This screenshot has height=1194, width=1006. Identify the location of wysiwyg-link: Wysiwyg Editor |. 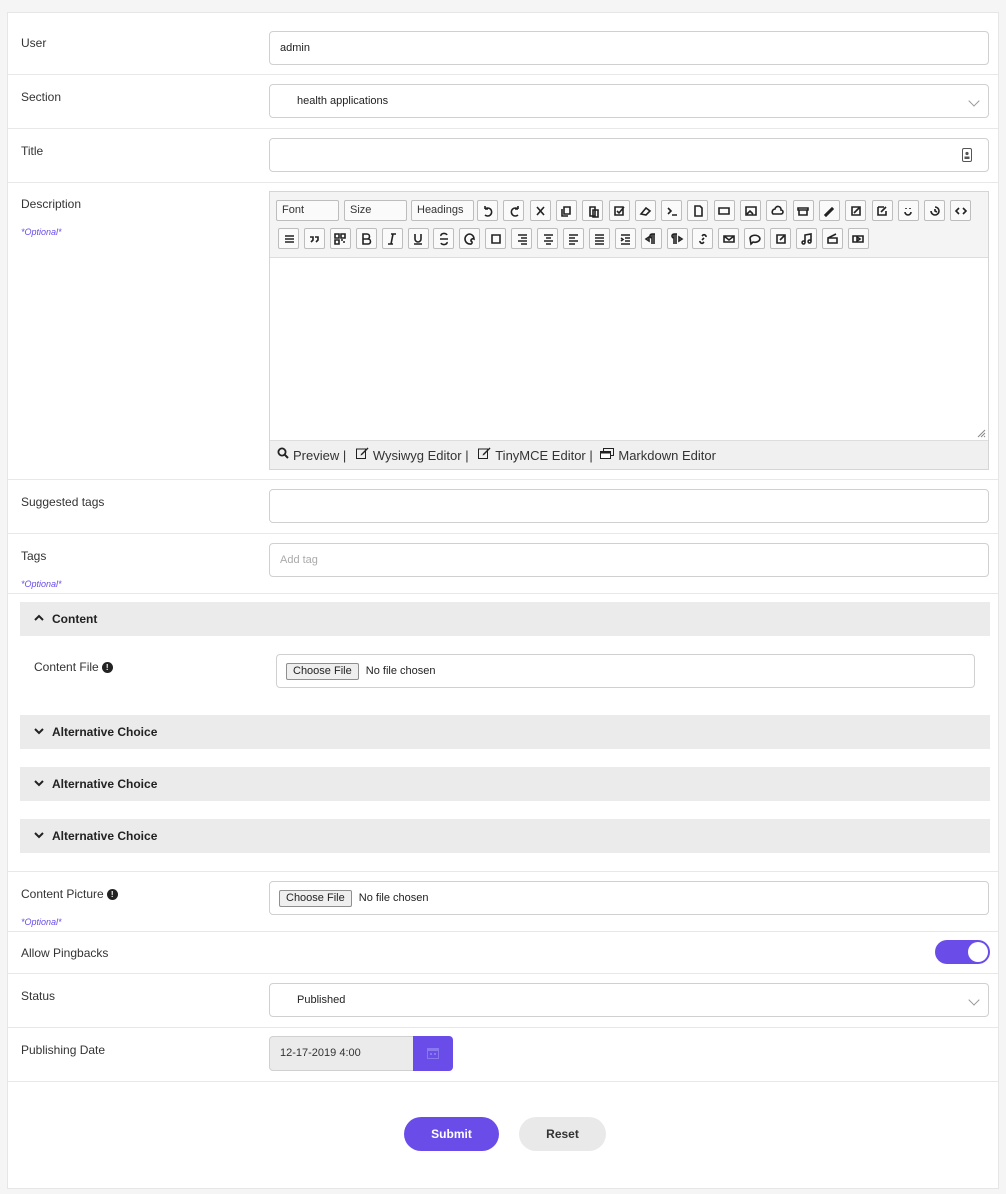
(412, 455).